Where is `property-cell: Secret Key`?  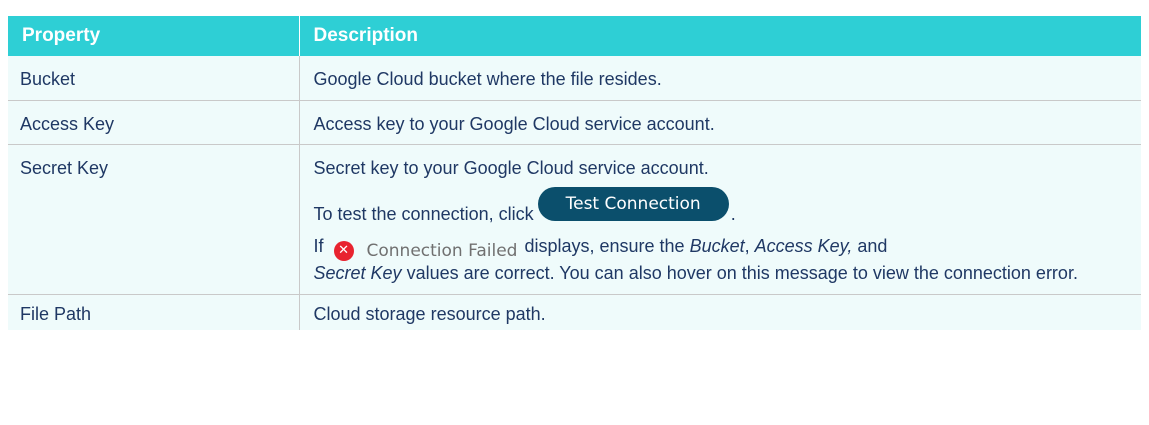 property-cell: Secret Key is located at coordinates (154, 219).